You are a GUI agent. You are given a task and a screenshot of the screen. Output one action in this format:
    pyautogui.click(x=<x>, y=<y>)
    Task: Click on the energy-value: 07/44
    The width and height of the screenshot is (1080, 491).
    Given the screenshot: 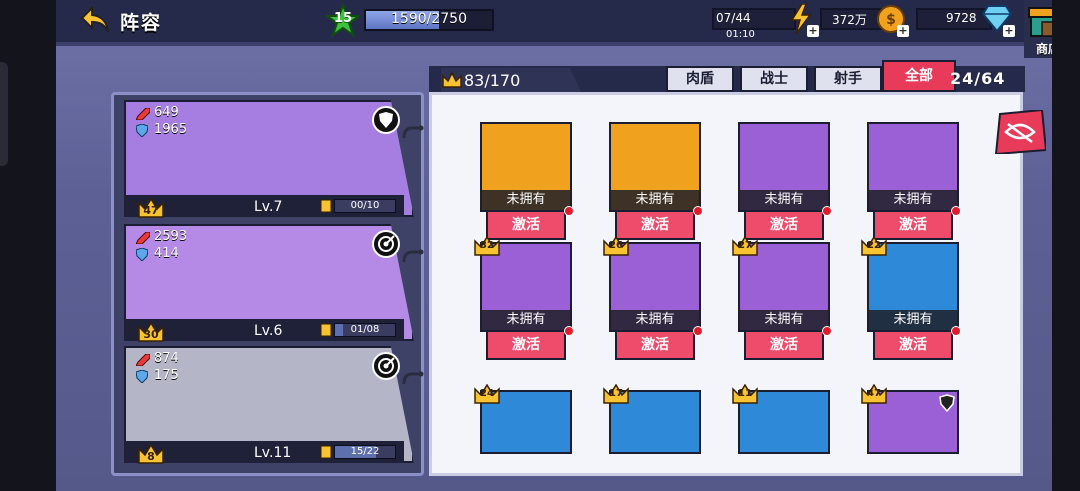 What is the action you would take?
    pyautogui.click(x=733, y=18)
    